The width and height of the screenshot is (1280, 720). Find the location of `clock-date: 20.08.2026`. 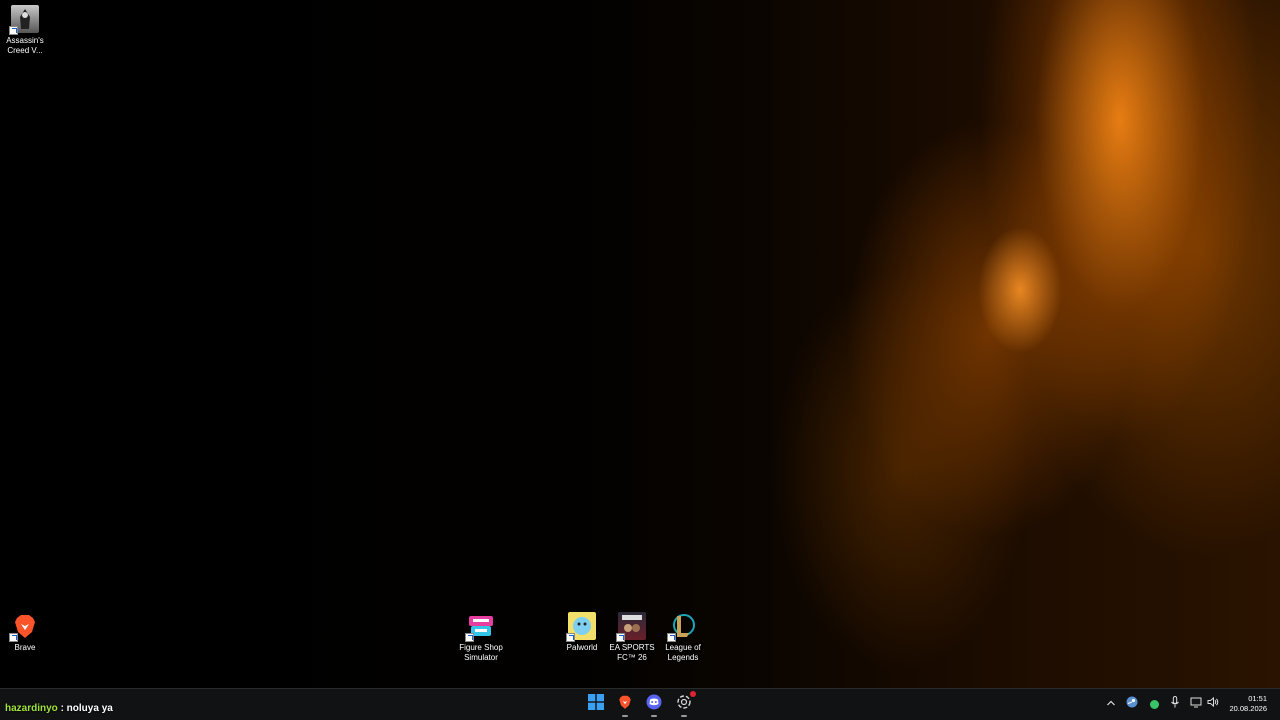

clock-date: 20.08.2026 is located at coordinates (1248, 708).